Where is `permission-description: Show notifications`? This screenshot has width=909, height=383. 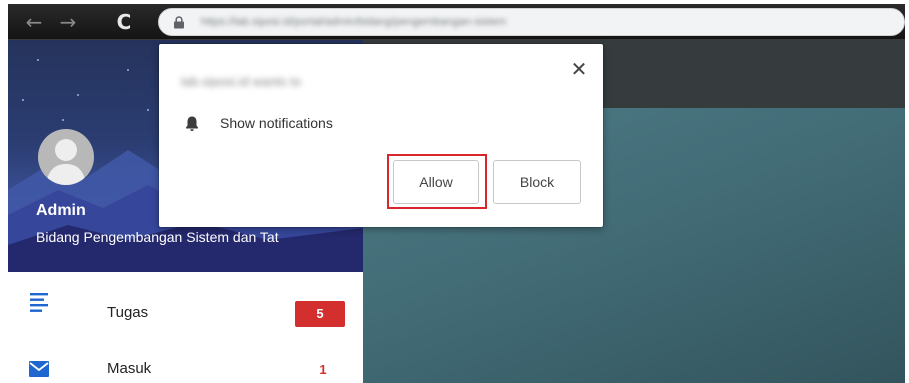
permission-description: Show notifications is located at coordinates (276, 123).